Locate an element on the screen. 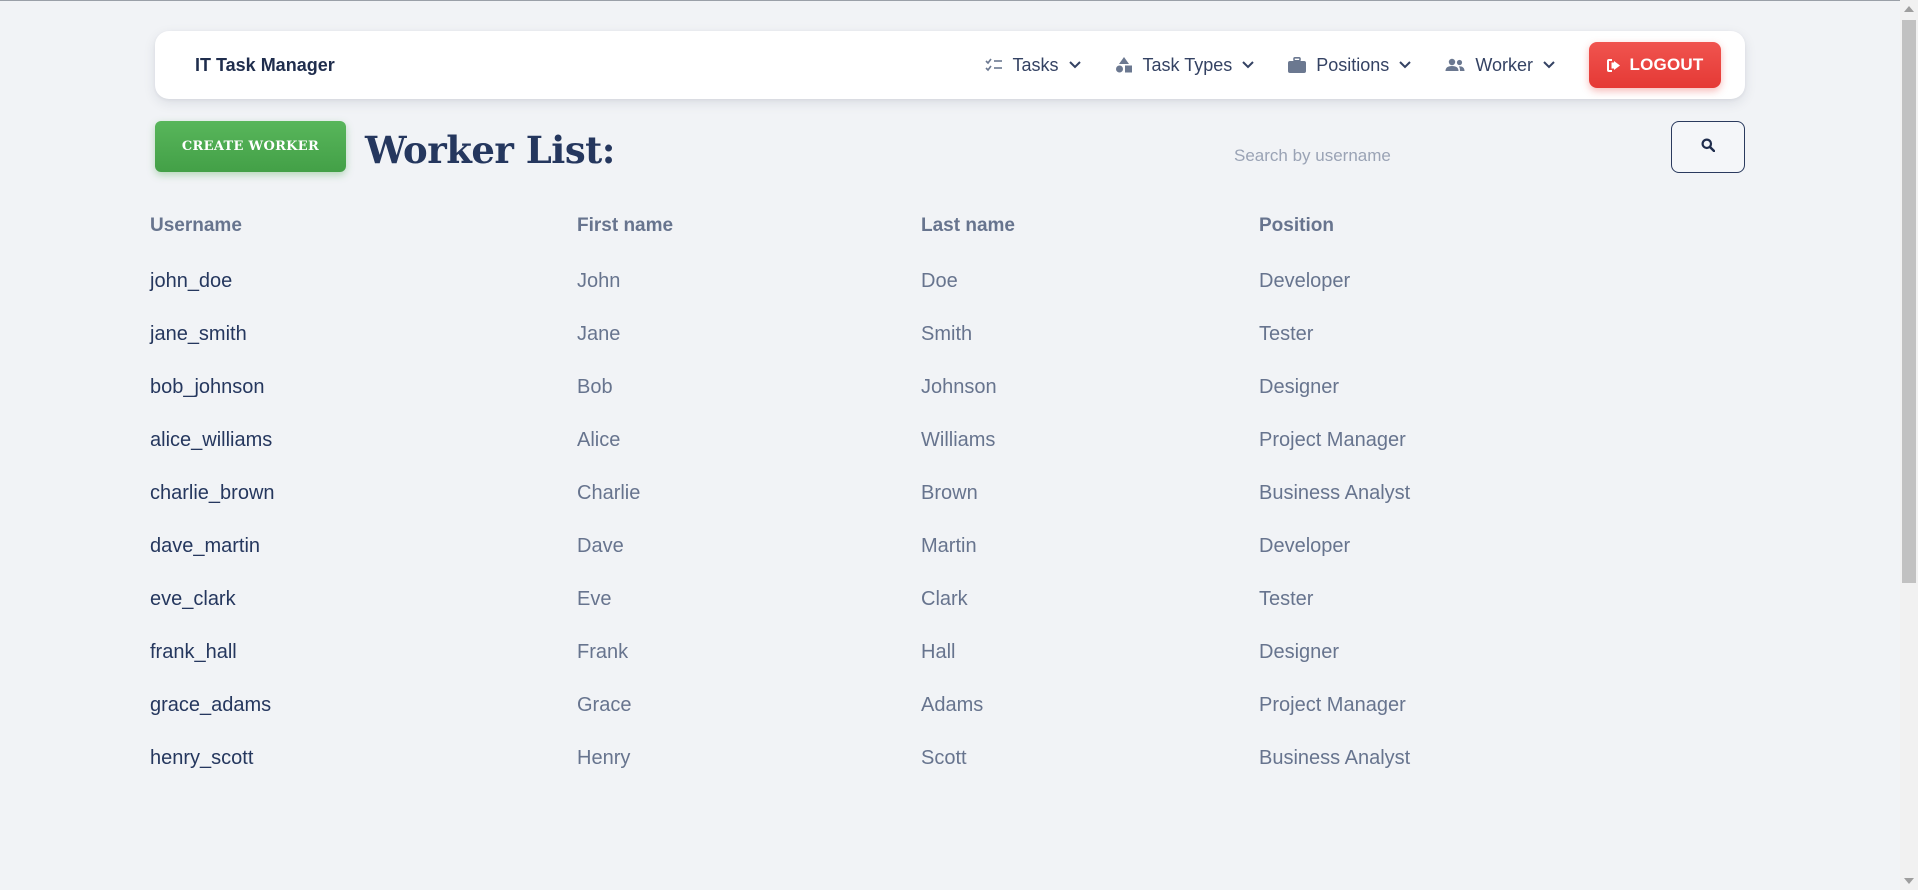  nav-item-label: Positions is located at coordinates (1353, 64).